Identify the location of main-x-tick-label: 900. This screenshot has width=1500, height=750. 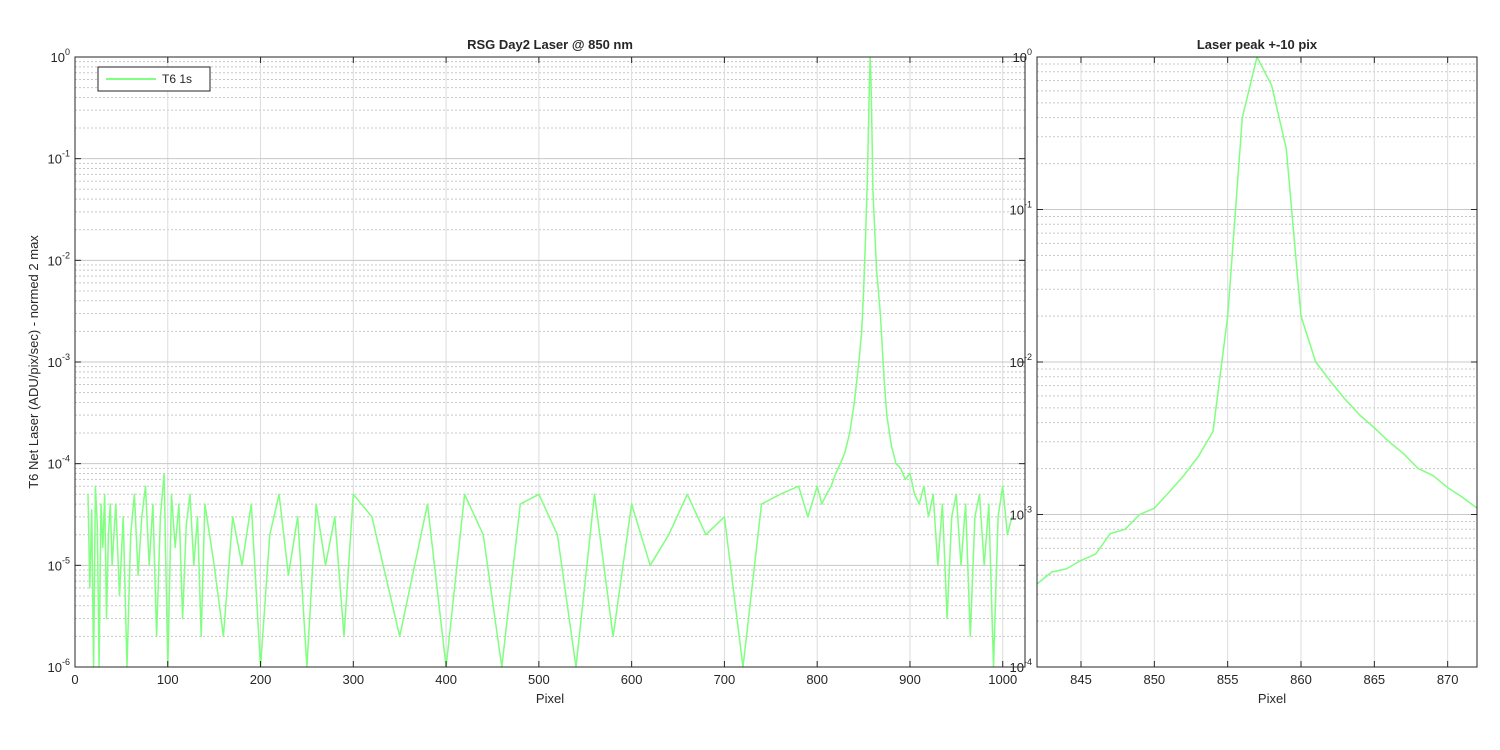
(910, 679).